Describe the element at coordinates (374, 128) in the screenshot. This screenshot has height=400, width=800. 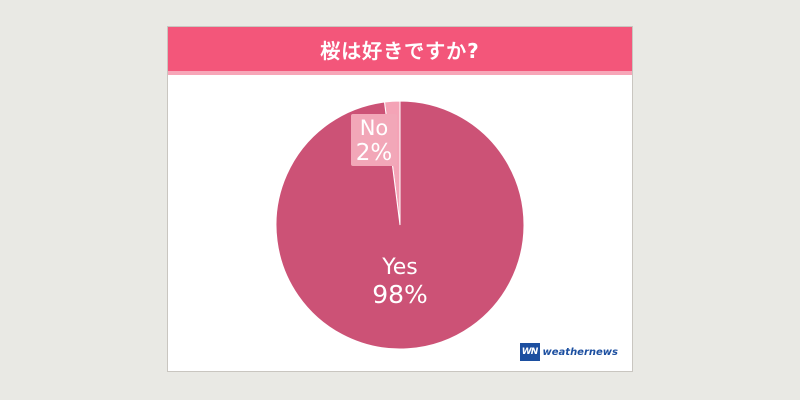
I see `no-label-name: No` at that location.